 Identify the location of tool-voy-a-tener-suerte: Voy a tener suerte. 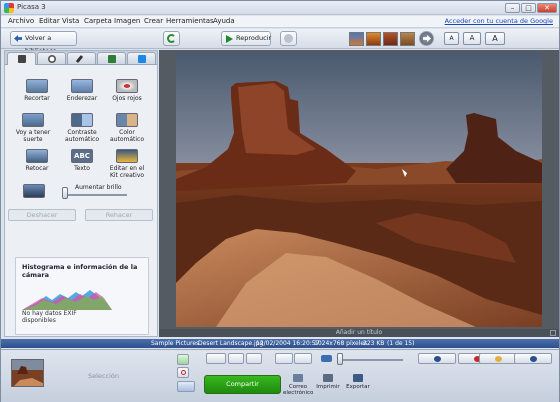
(33, 128).